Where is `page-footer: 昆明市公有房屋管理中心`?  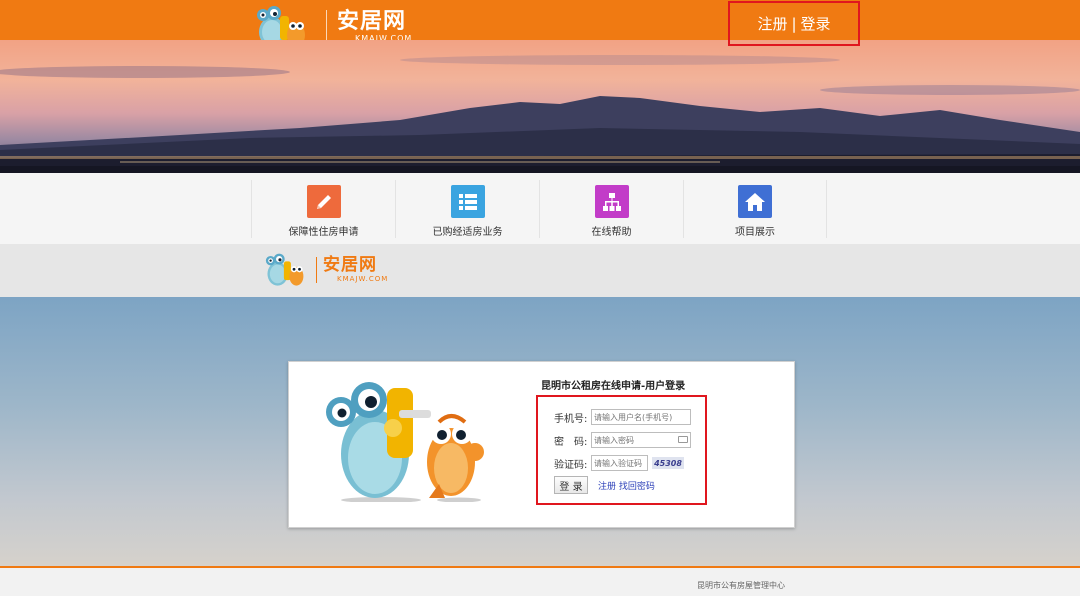 page-footer: 昆明市公有房屋管理中心 is located at coordinates (540, 581).